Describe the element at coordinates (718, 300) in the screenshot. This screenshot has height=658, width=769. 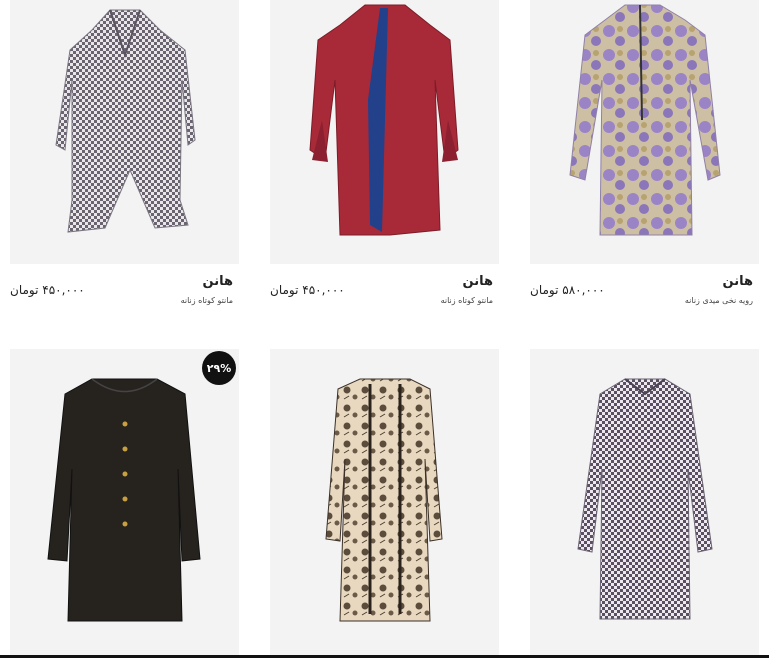
I see `product-subtitle: رویه نخی میدی زنانه` at that location.